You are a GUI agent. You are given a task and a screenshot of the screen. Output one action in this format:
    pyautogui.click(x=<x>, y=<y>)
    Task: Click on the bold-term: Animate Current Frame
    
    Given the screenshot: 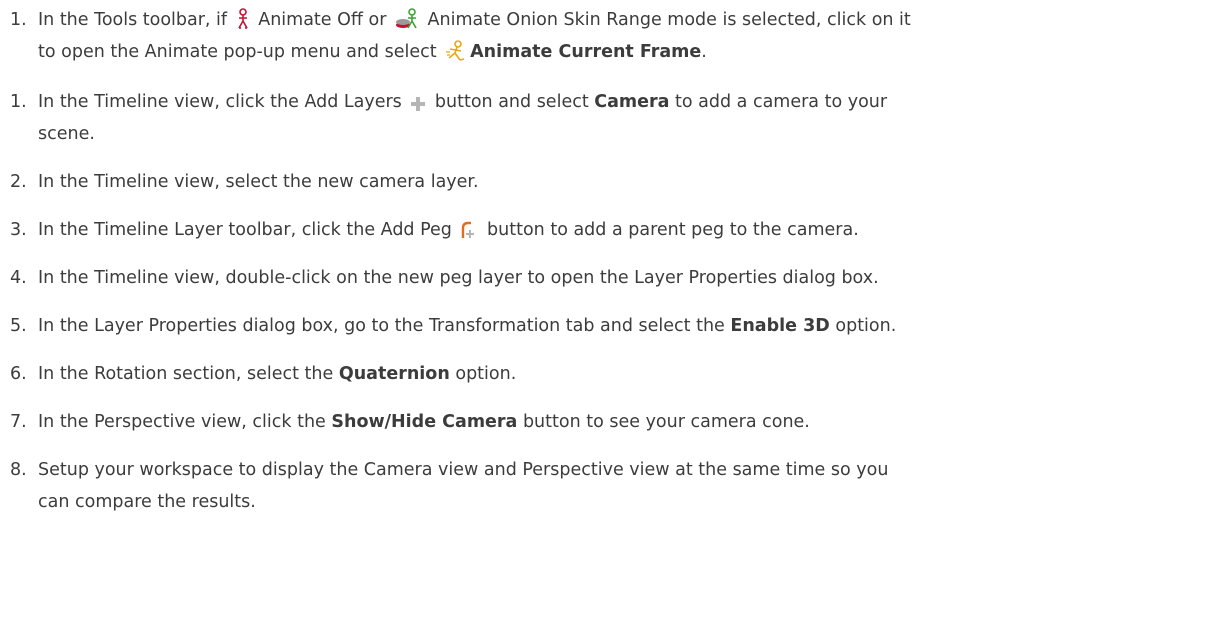 What is the action you would take?
    pyautogui.click(x=586, y=52)
    